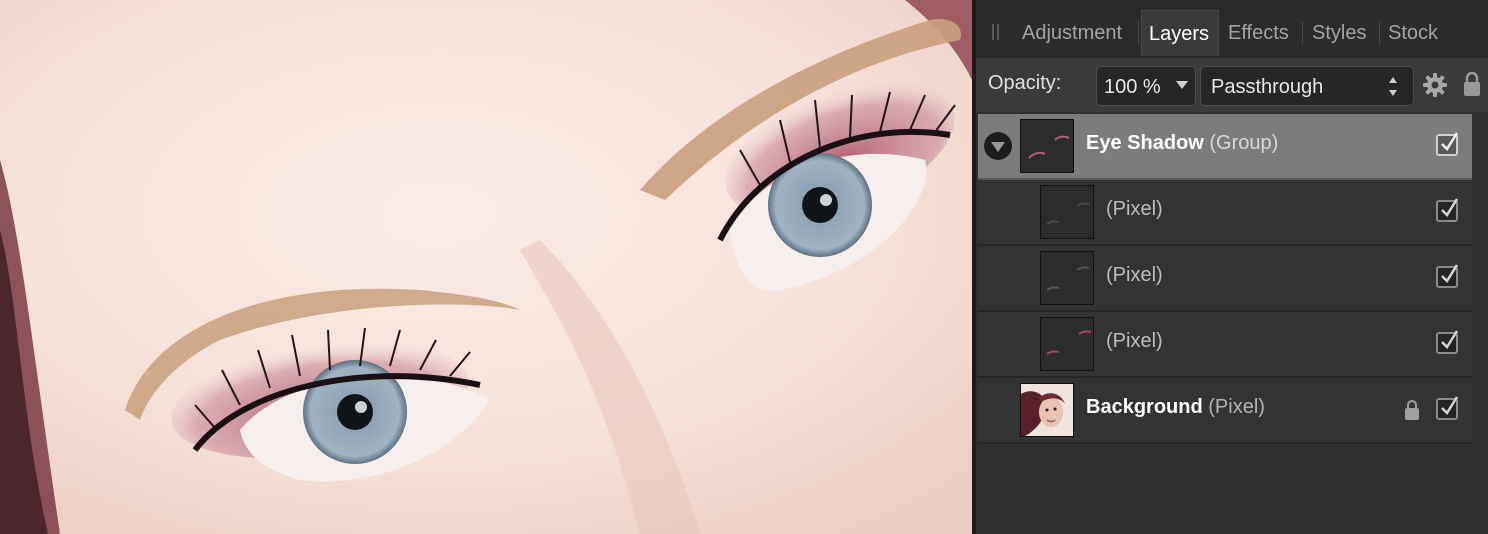 Image resolution: width=1488 pixels, height=534 pixels. Describe the element at coordinates (1413, 33) in the screenshot. I see `tab-stock: Stock` at that location.